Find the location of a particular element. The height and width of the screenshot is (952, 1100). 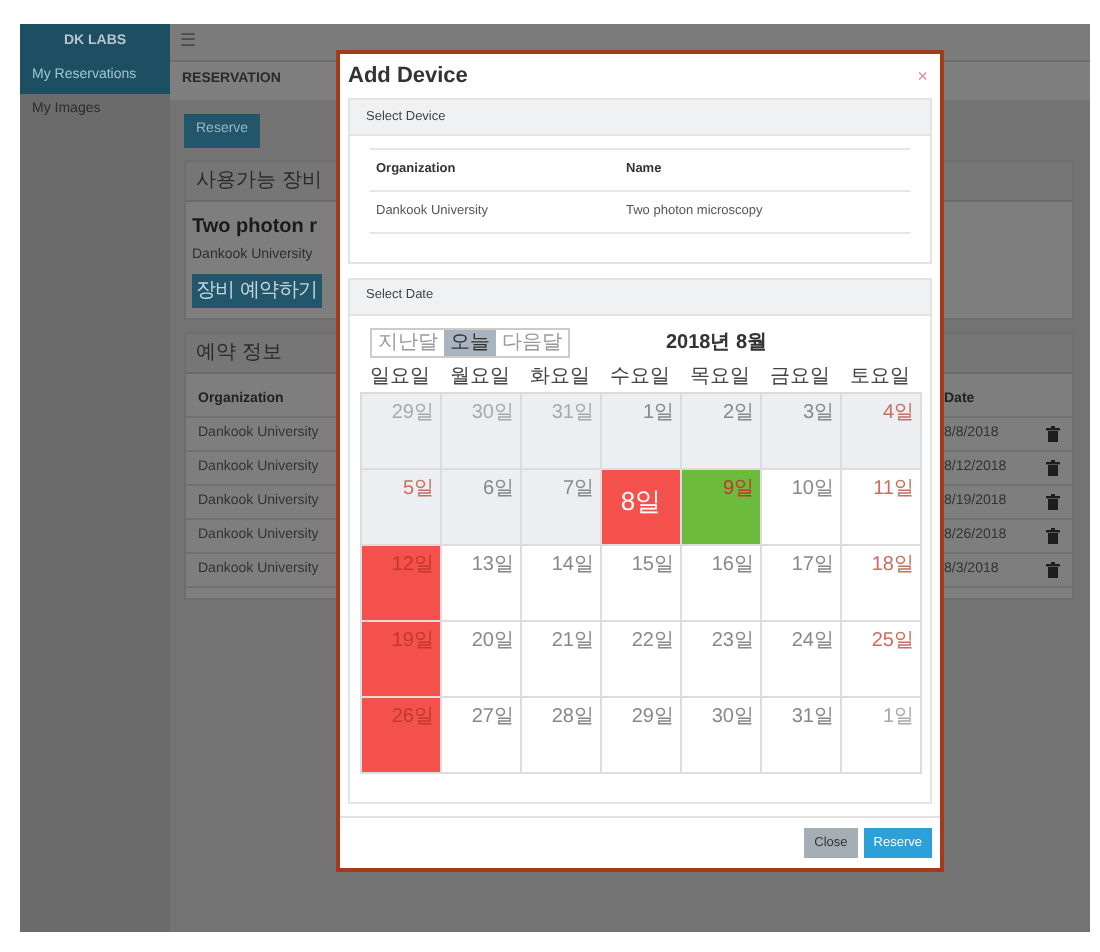

book-device-button: 장비 예약하기 is located at coordinates (257, 291).